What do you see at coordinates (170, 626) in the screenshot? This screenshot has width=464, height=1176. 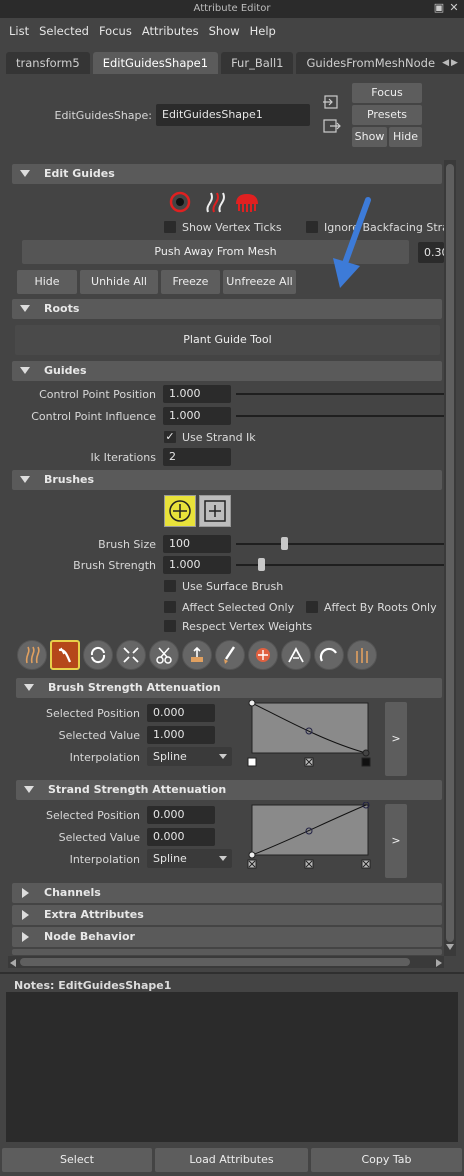 I see `respect-vertex-weights-checkbox` at bounding box center [170, 626].